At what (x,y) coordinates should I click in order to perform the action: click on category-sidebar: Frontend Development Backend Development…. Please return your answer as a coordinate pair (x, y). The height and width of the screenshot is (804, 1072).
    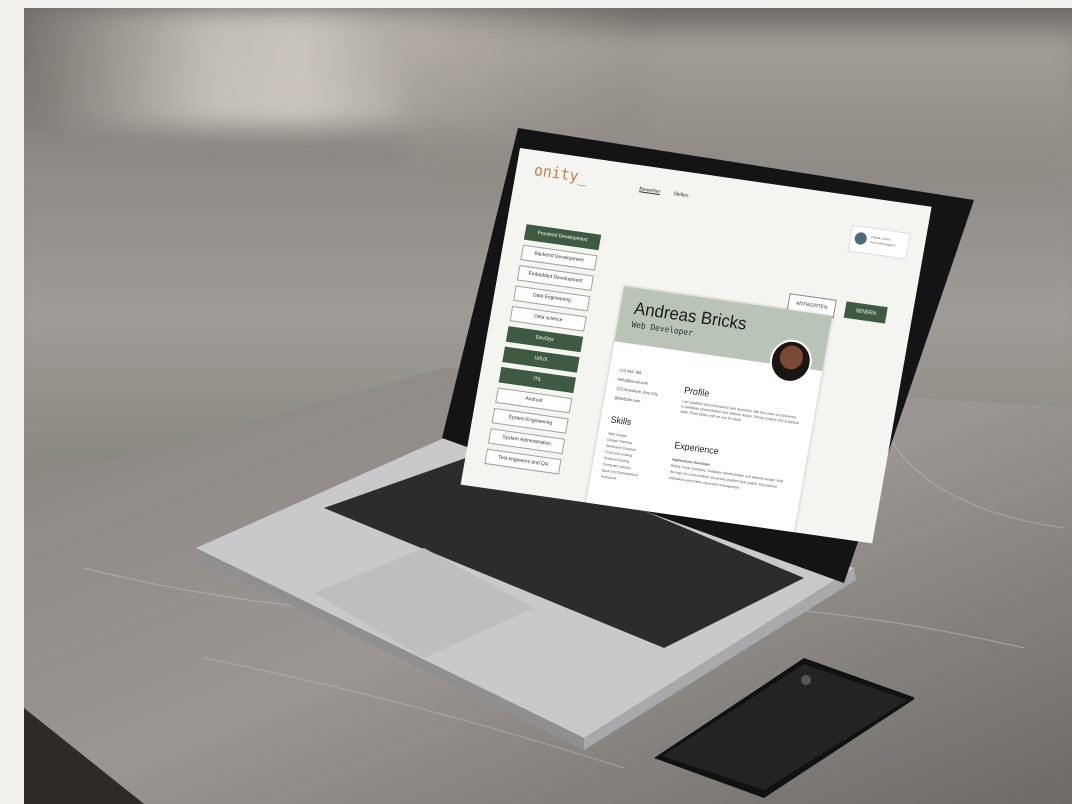
    Looking at the image, I should click on (542, 351).